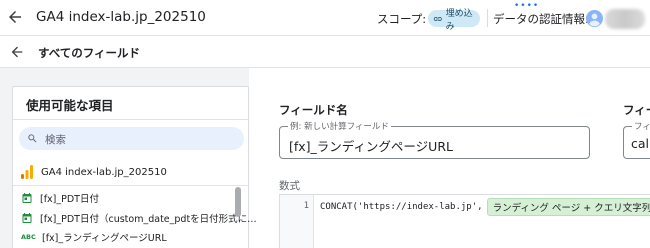 This screenshot has width=650, height=248. What do you see at coordinates (28, 237) in the screenshot?
I see `text-type-icon: ABC` at bounding box center [28, 237].